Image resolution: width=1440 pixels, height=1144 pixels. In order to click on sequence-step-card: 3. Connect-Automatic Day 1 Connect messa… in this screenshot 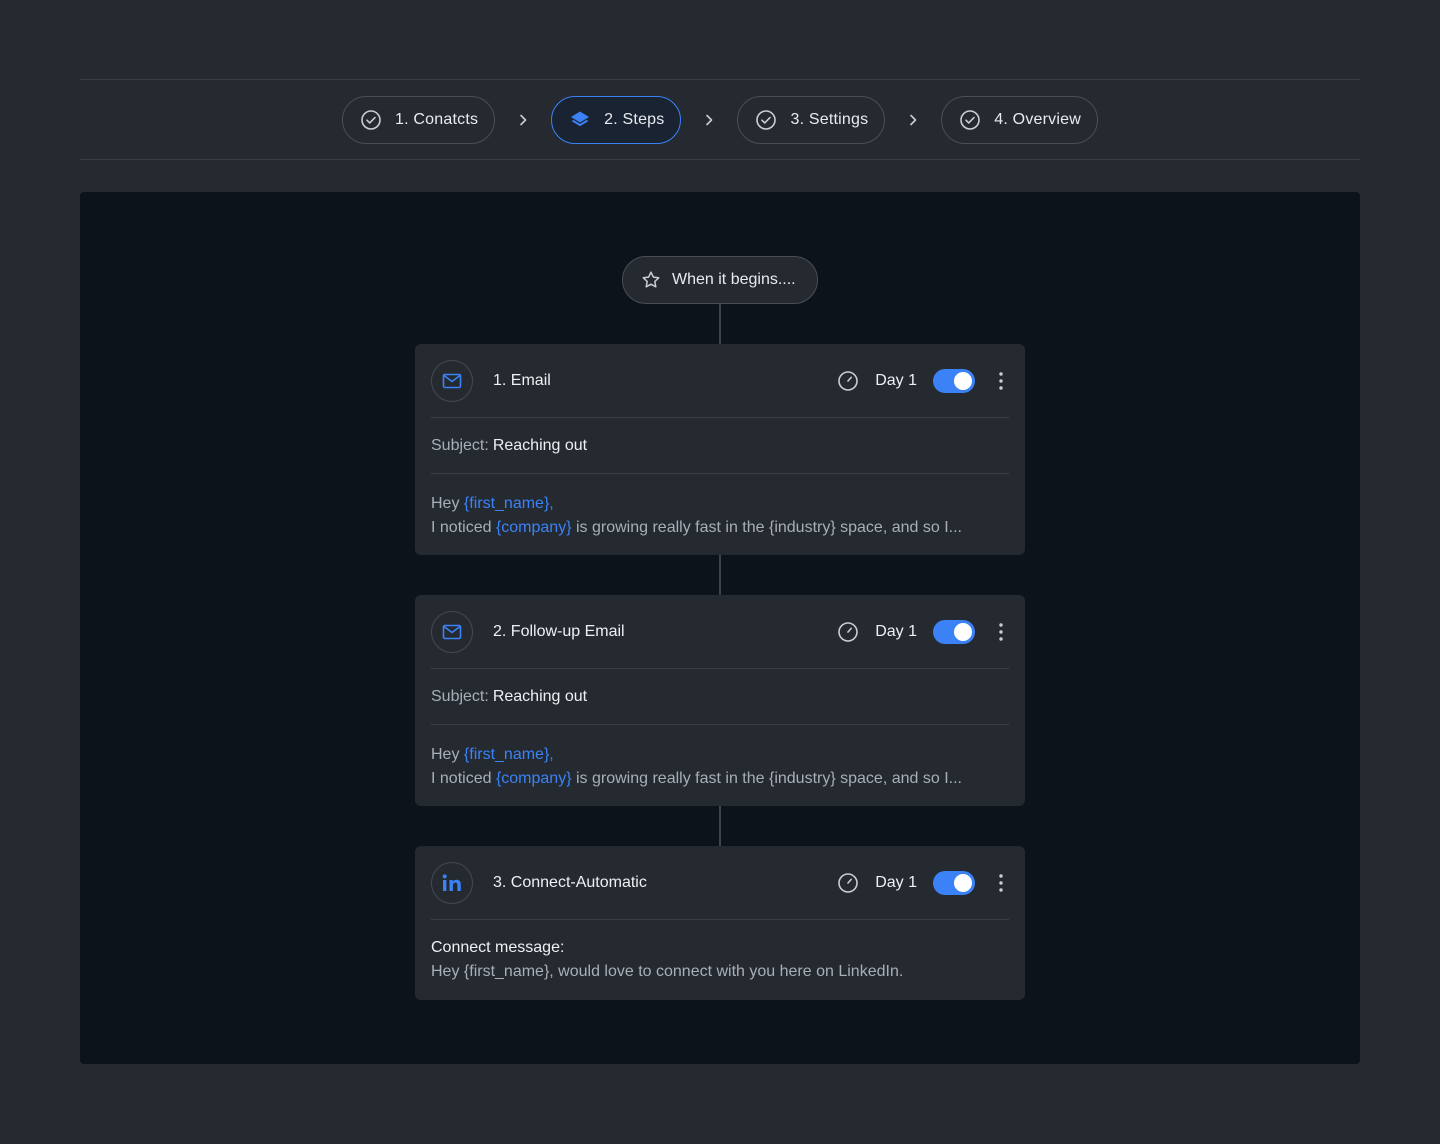, I will do `click(720, 923)`.